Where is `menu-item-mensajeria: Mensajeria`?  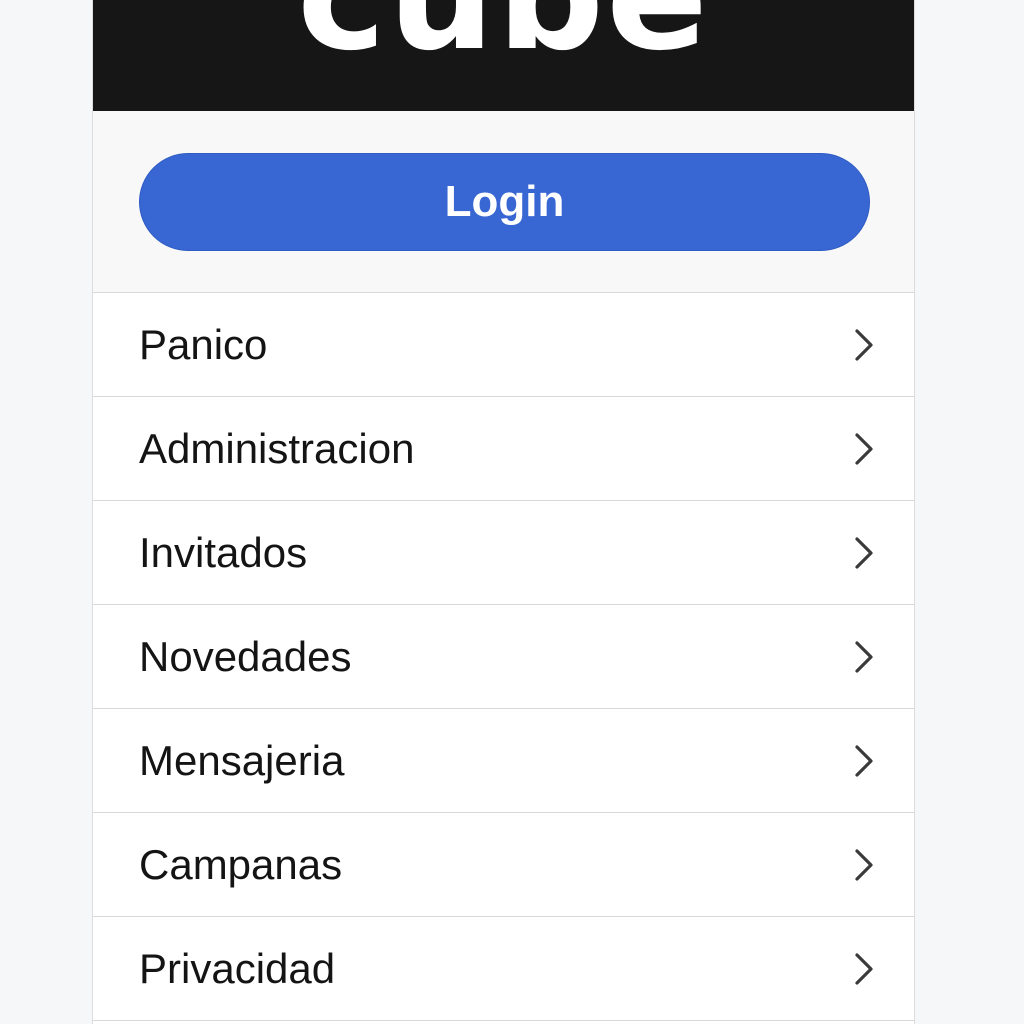 menu-item-mensajeria: Mensajeria is located at coordinates (503, 761).